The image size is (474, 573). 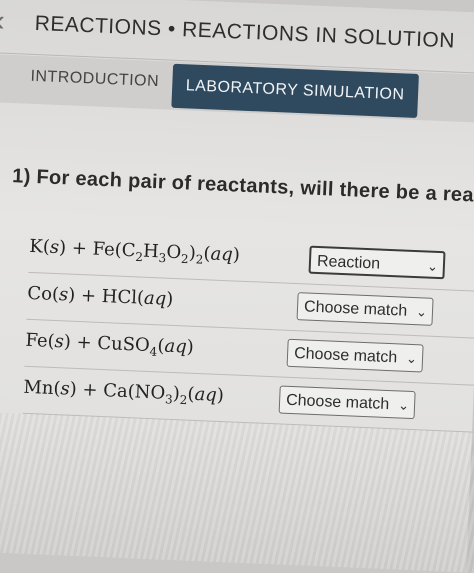 What do you see at coordinates (110, 344) in the screenshot?
I see `reactant-pair: Fe(s) + CuSO4(aq)` at bounding box center [110, 344].